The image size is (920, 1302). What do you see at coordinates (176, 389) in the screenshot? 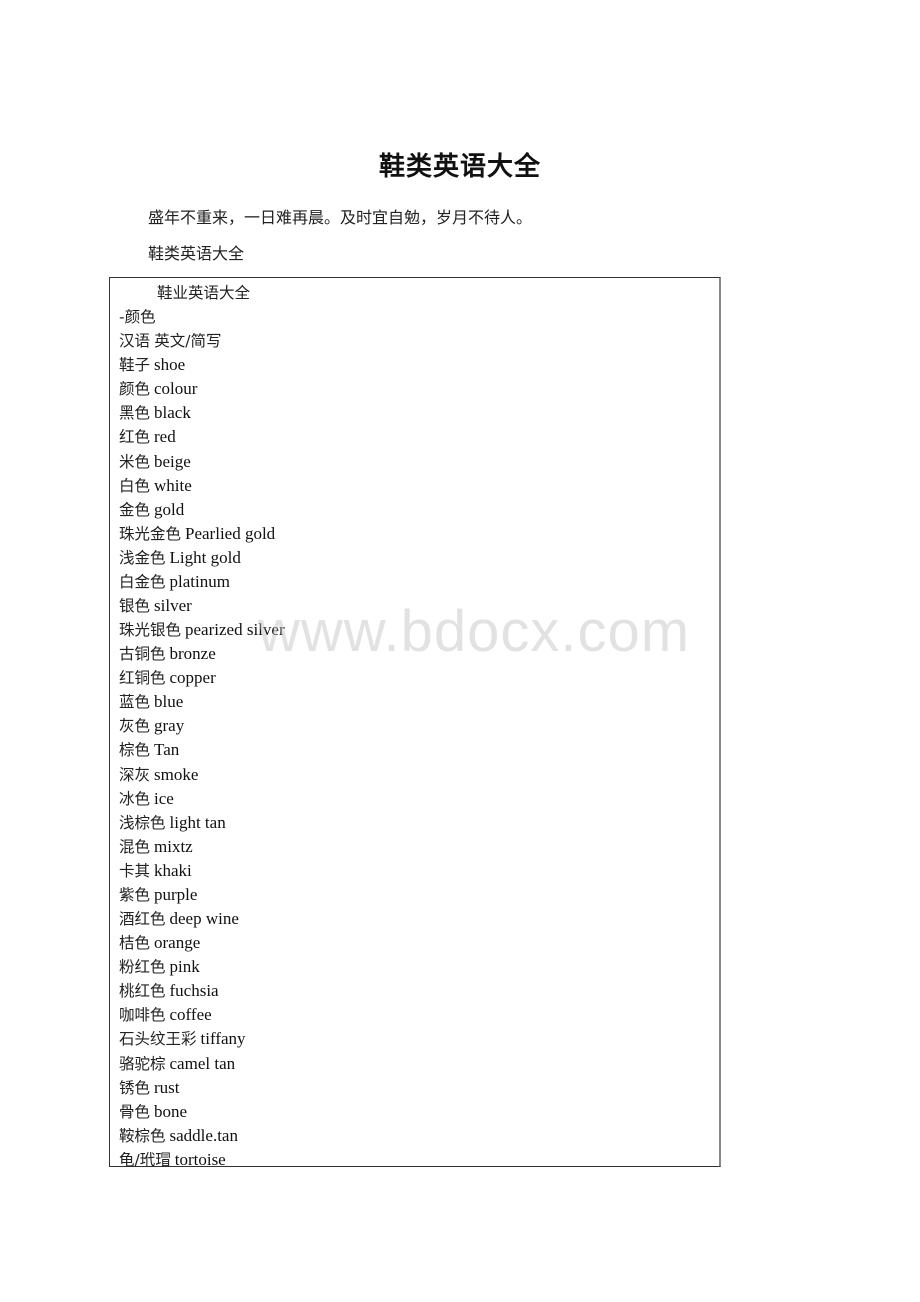
I see `entry-english: colour` at bounding box center [176, 389].